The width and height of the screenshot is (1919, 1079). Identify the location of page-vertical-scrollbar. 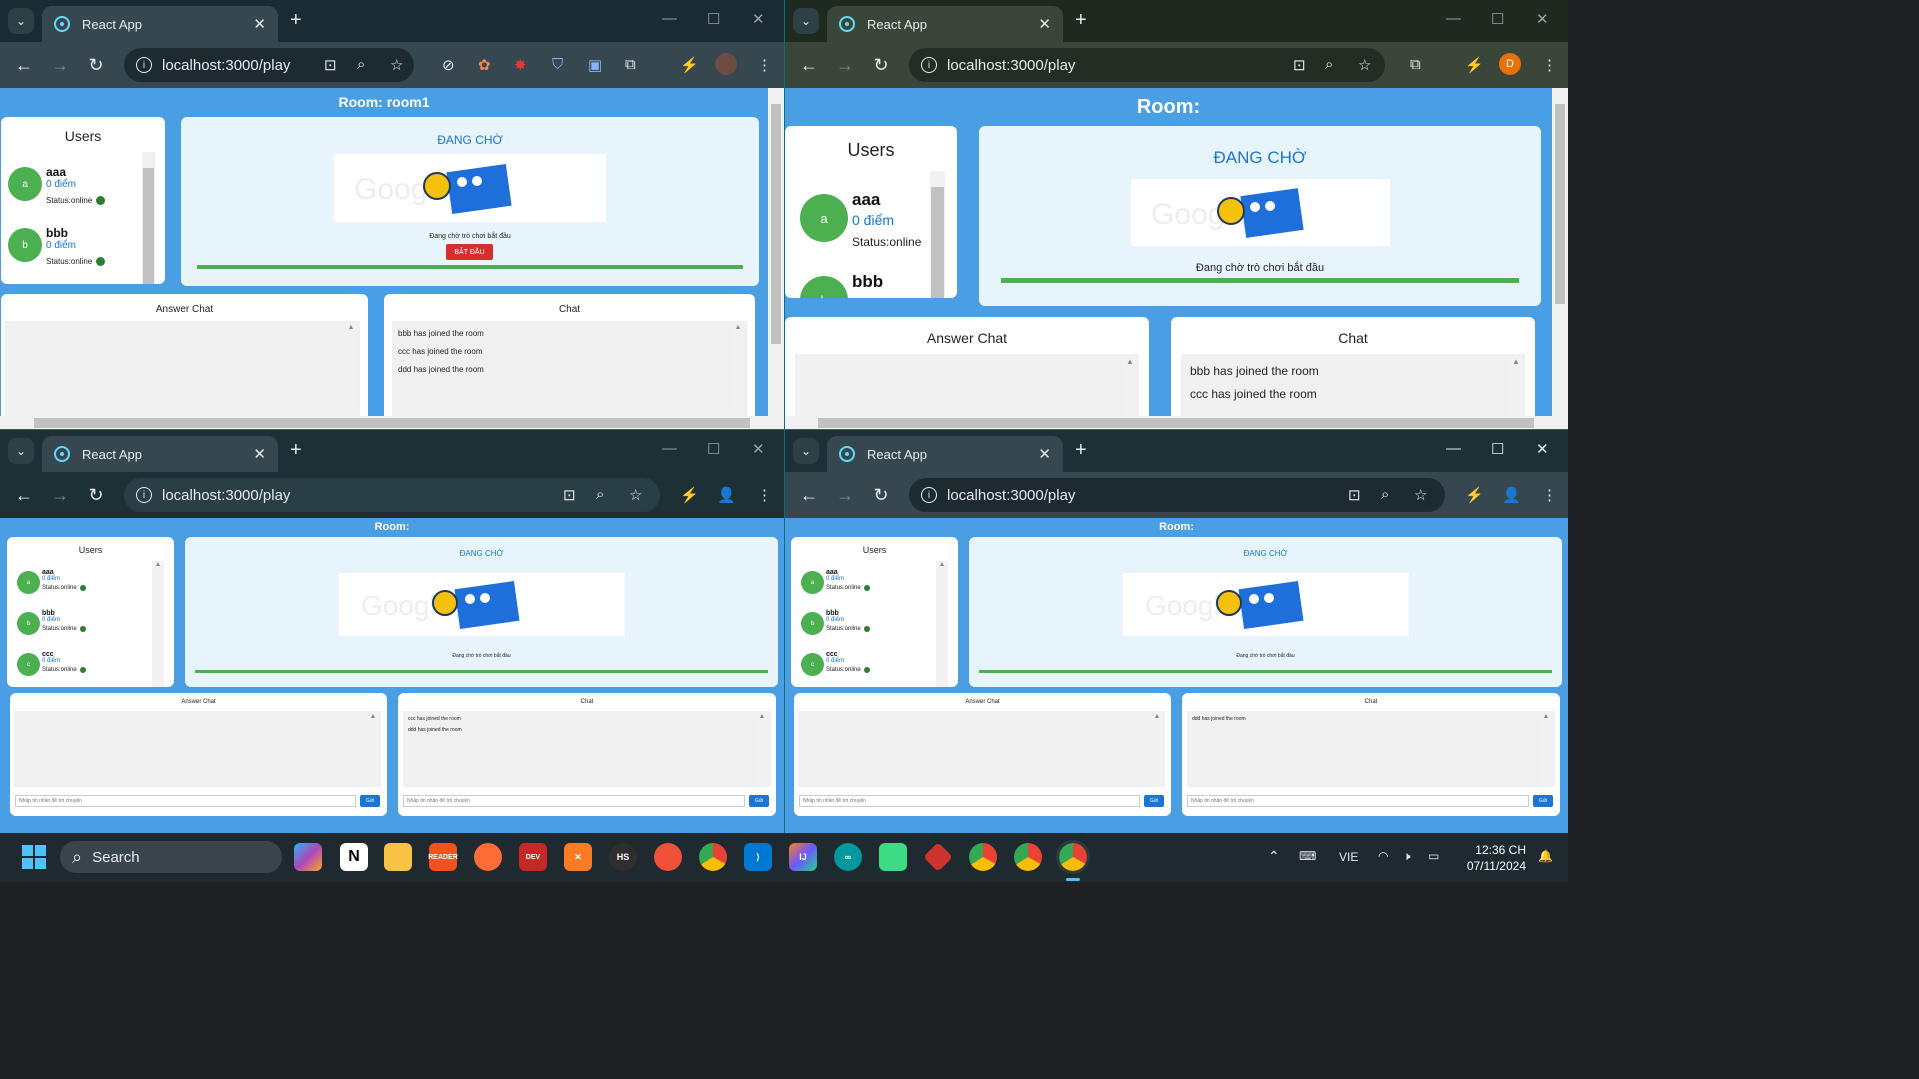
(1560, 252).